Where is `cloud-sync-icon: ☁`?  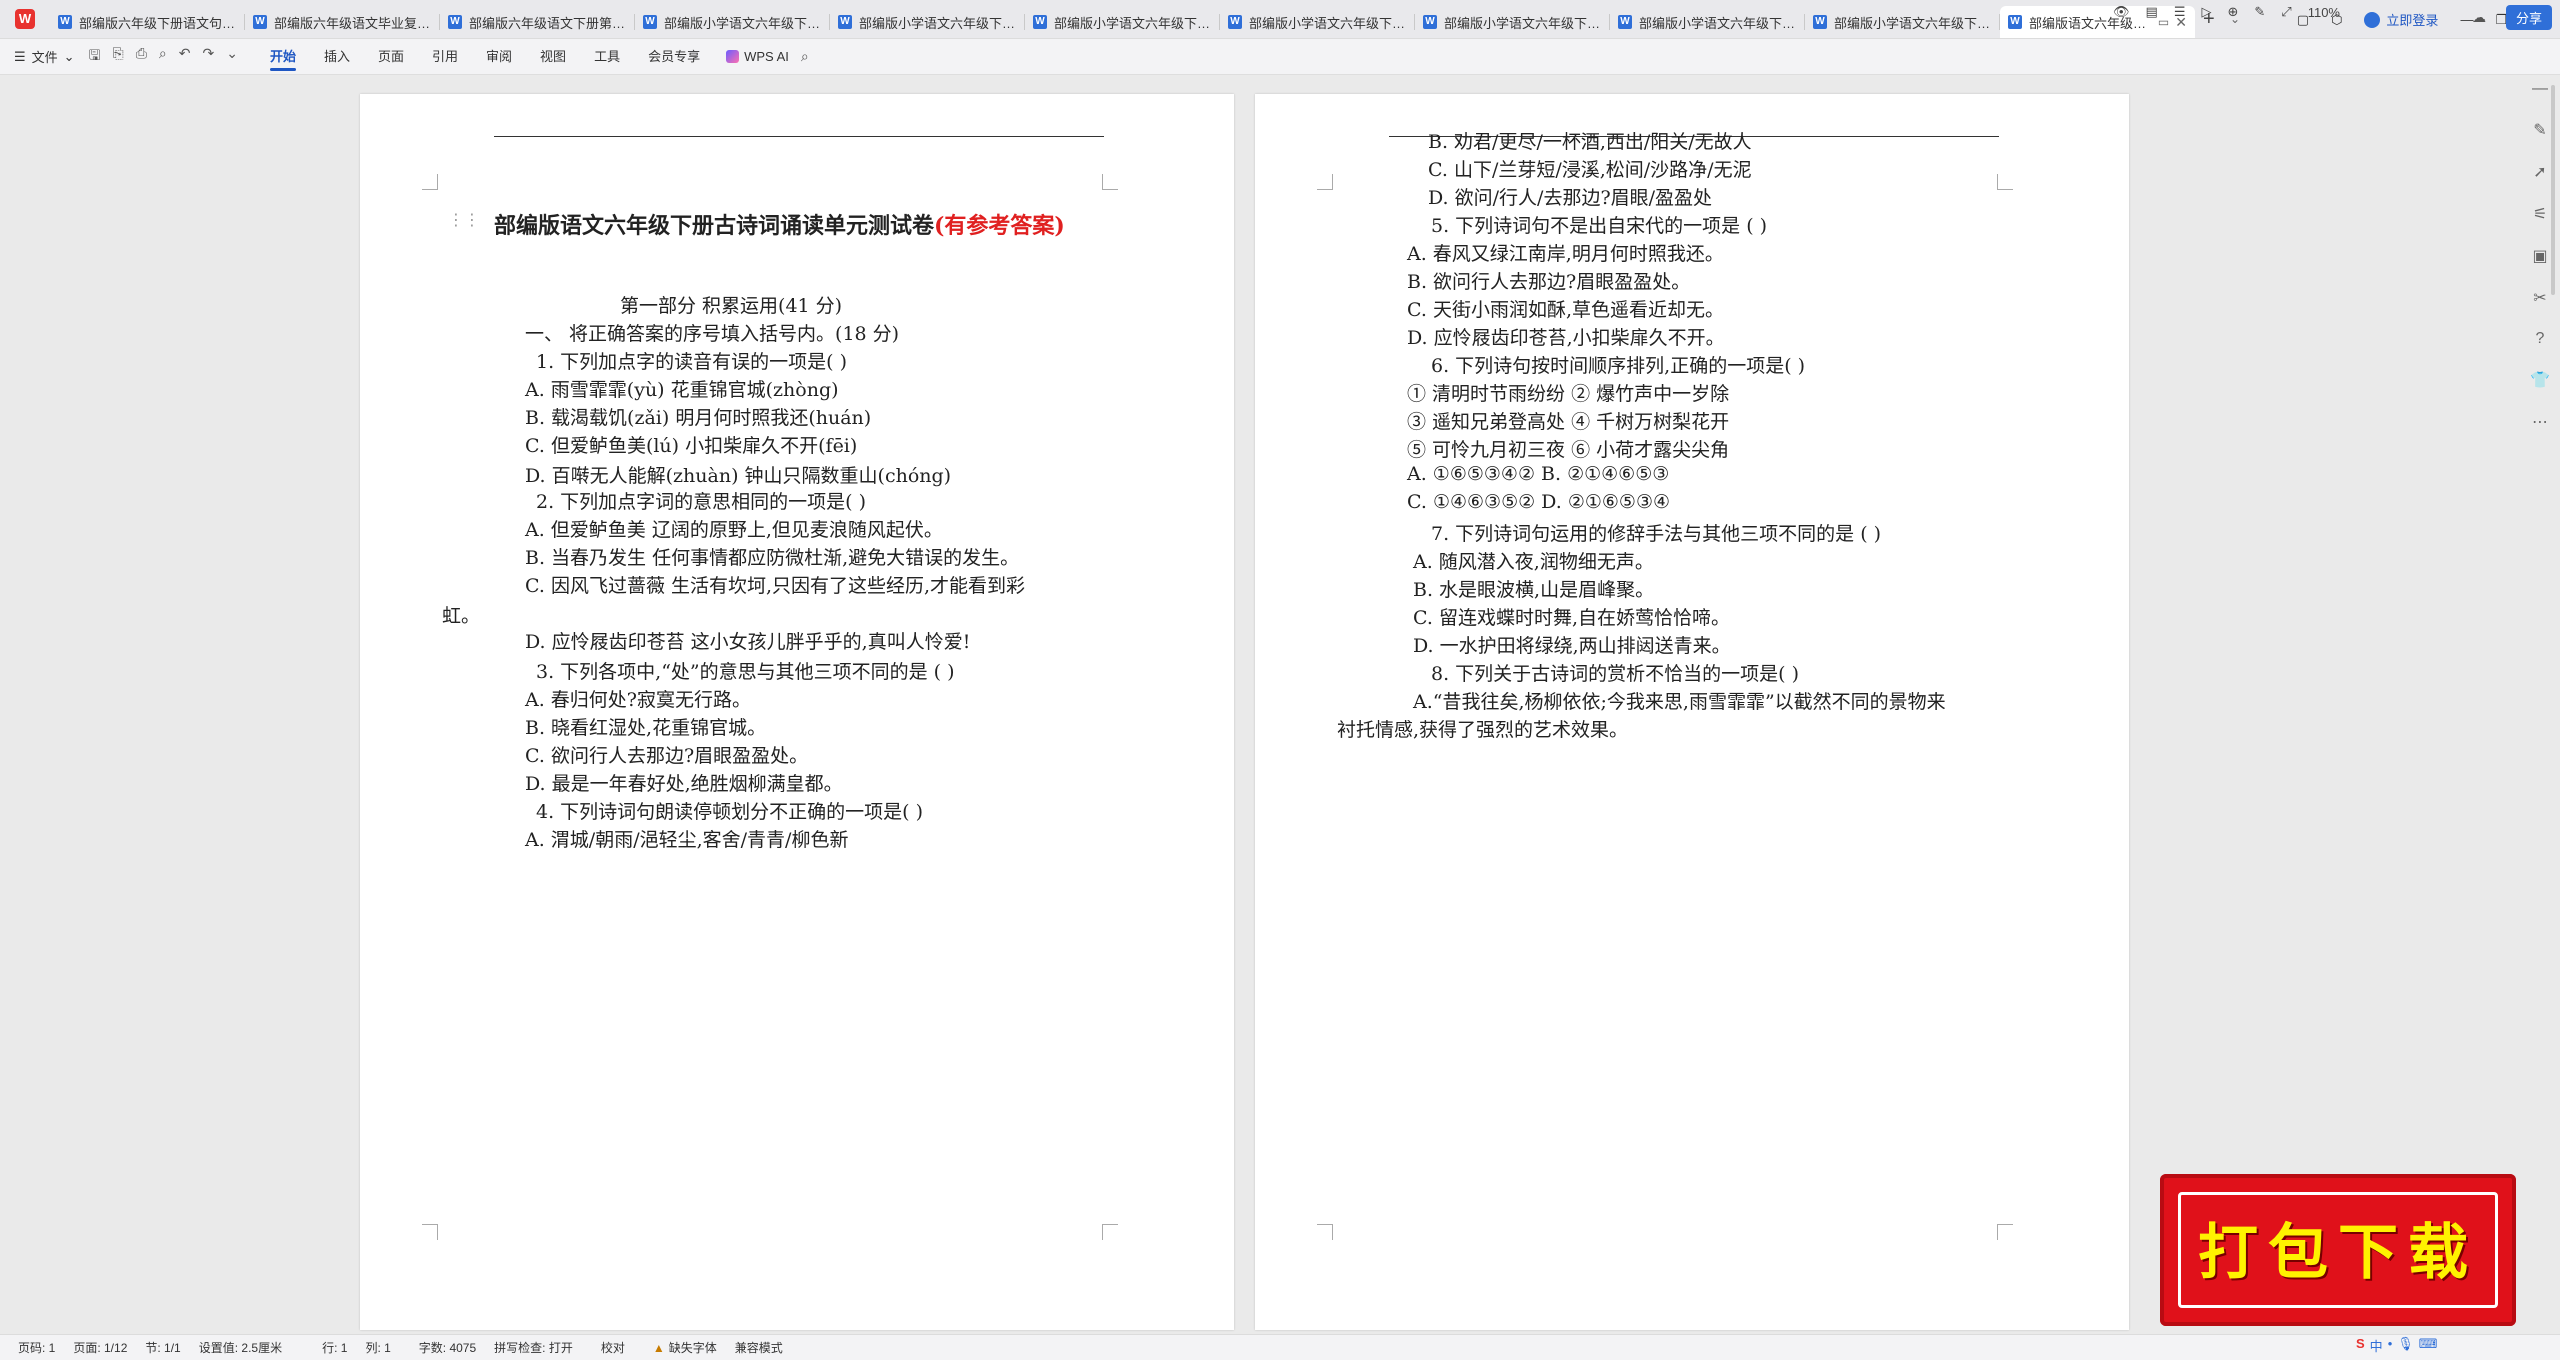
cloud-sync-icon: ☁ is located at coordinates (2479, 17).